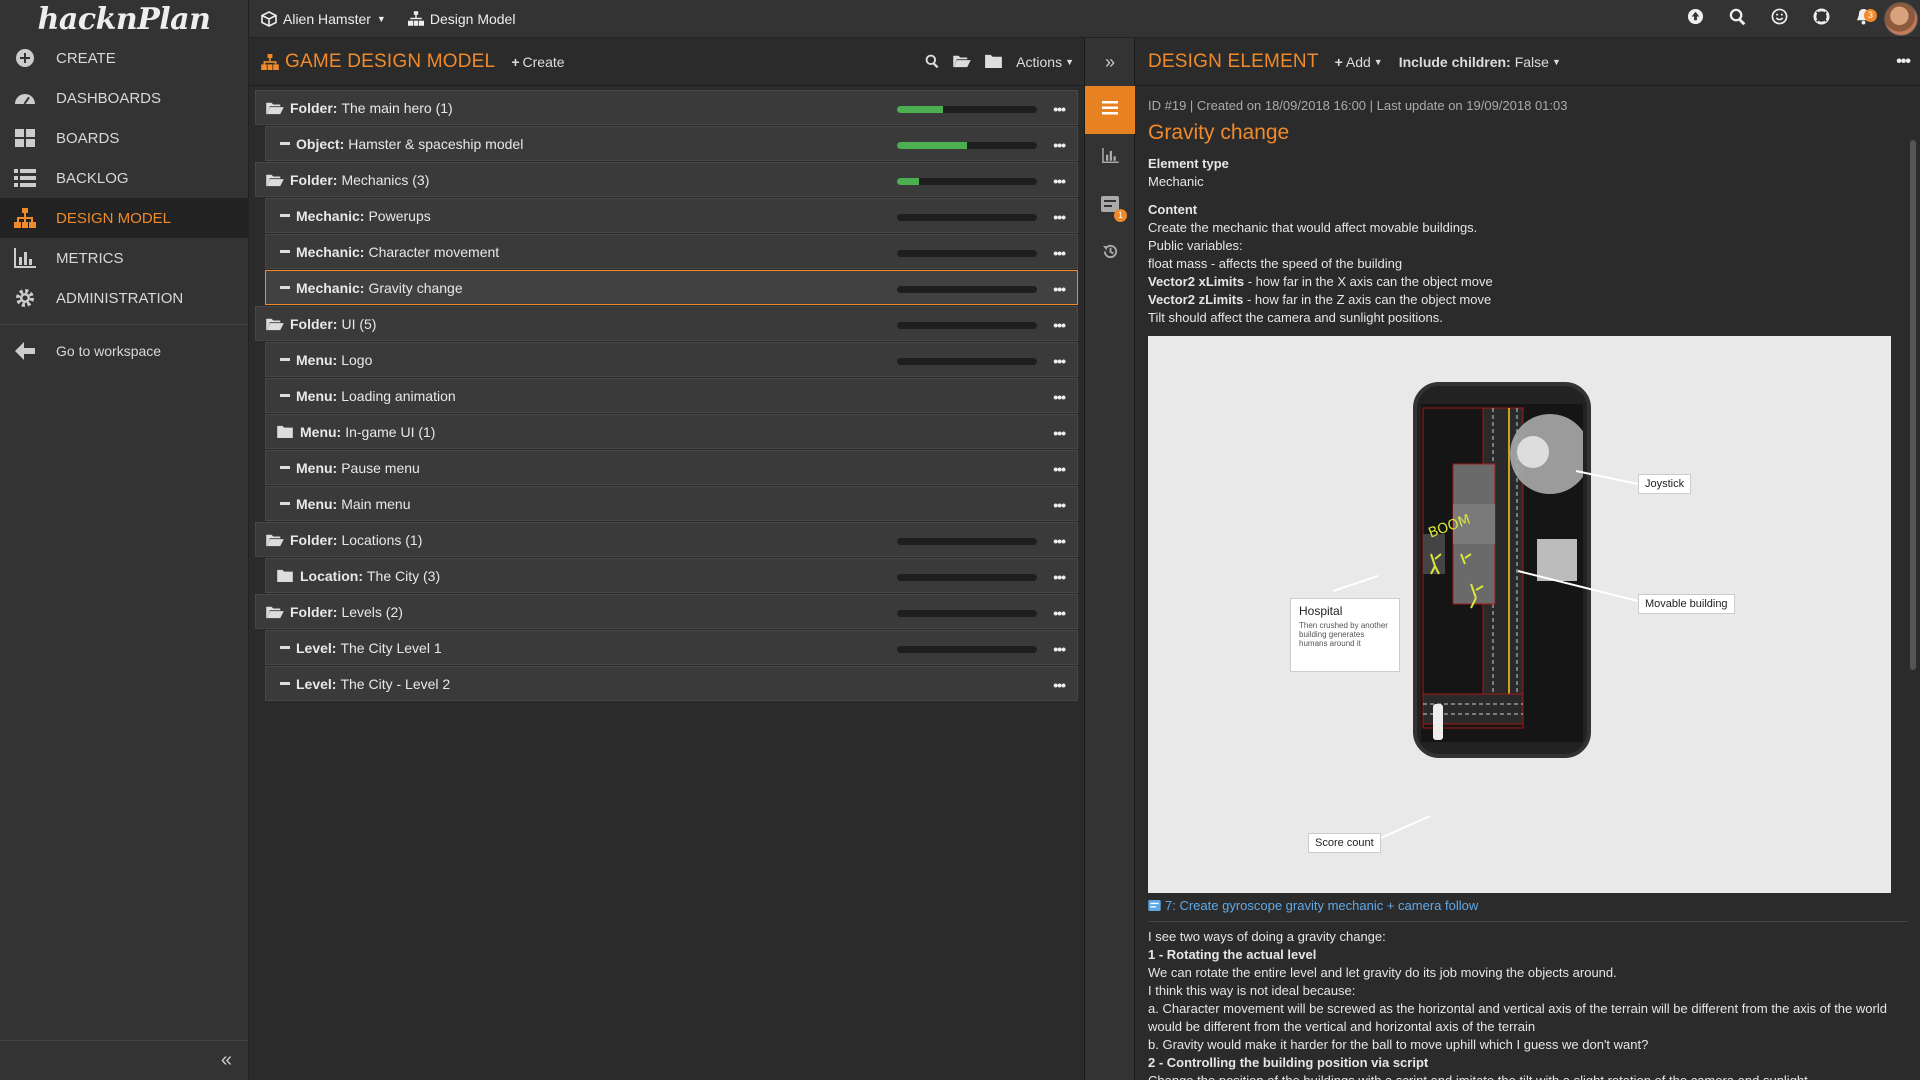  Describe the element at coordinates (1534, 133) in the screenshot. I see `element-title: Gravity change` at that location.